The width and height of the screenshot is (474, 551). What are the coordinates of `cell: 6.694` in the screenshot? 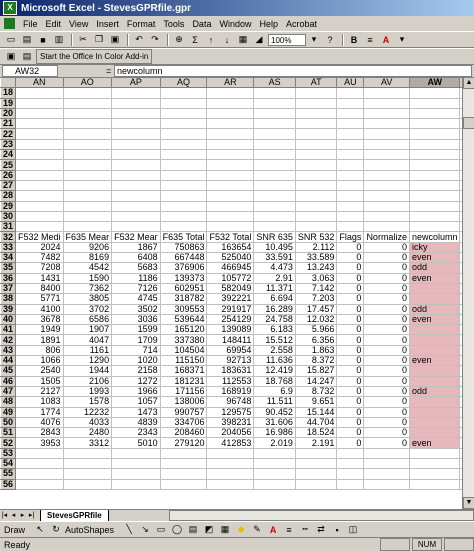 It's located at (274, 299).